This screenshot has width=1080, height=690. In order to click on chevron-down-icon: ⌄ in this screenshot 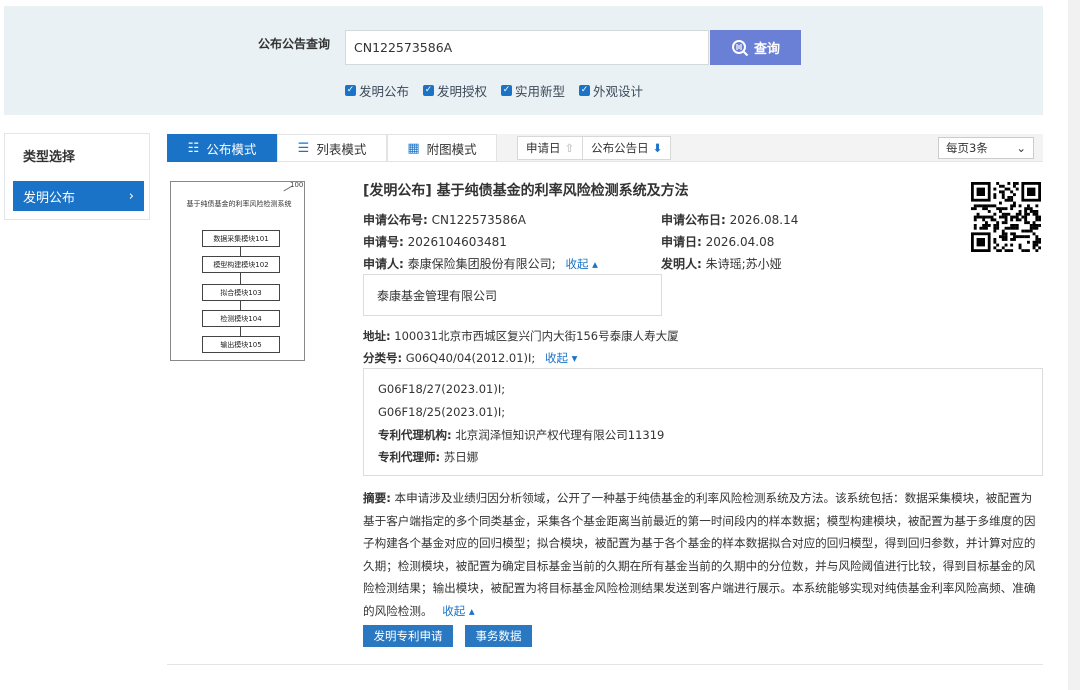, I will do `click(1021, 148)`.